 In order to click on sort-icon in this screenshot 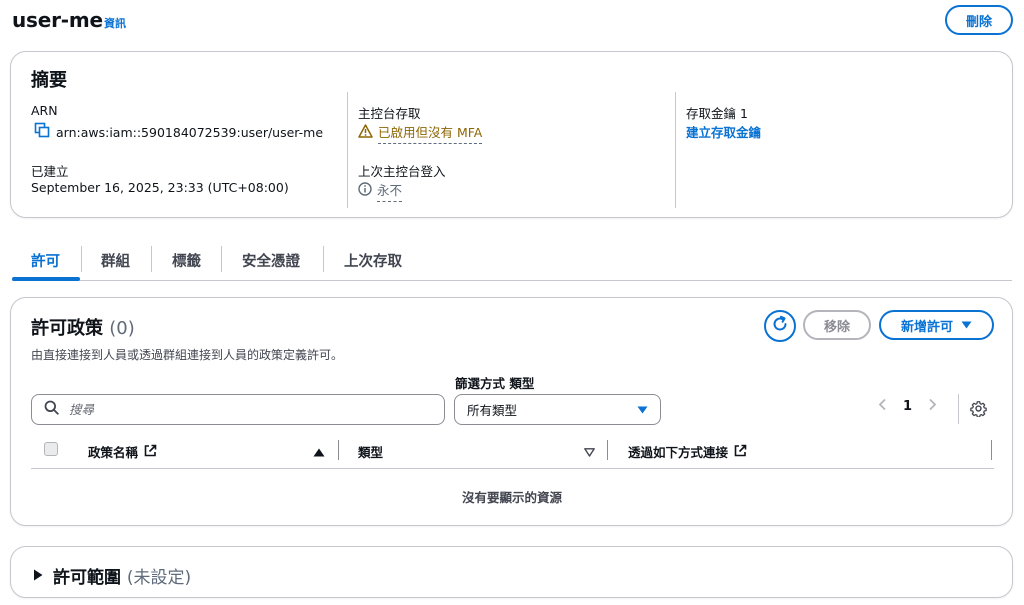, I will do `click(589, 453)`.